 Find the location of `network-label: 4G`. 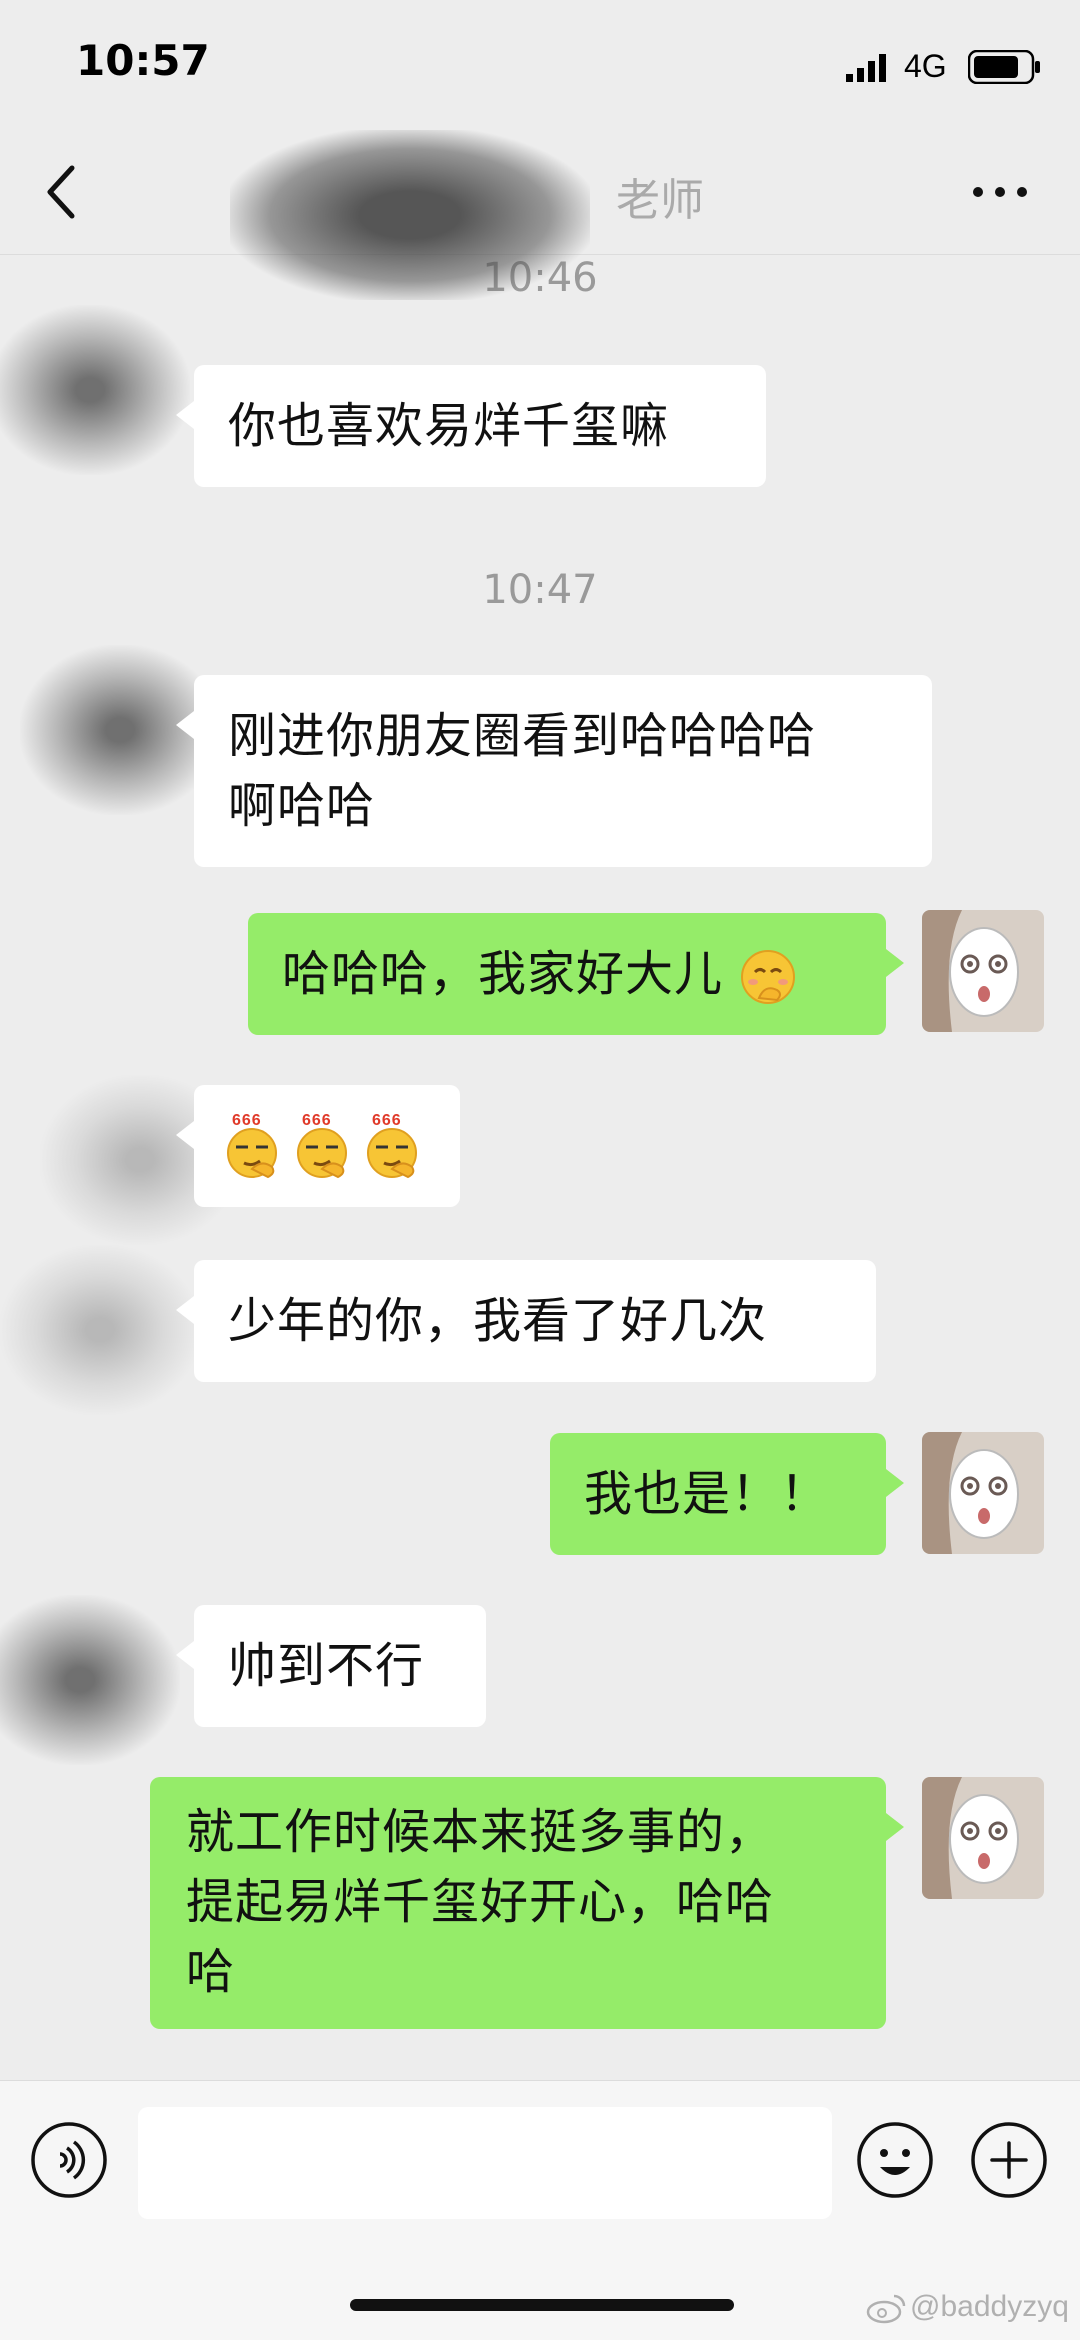

network-label: 4G is located at coordinates (925, 66).